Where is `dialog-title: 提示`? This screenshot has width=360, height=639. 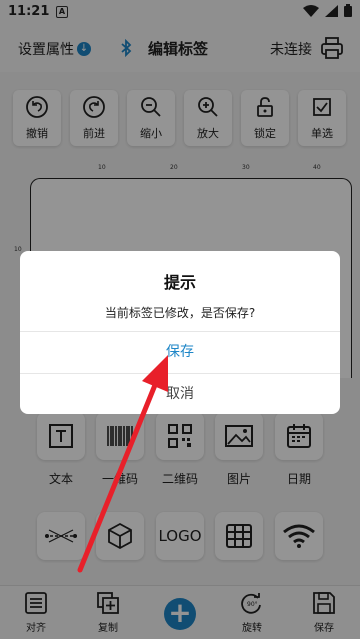
dialog-title: 提示 is located at coordinates (179, 282).